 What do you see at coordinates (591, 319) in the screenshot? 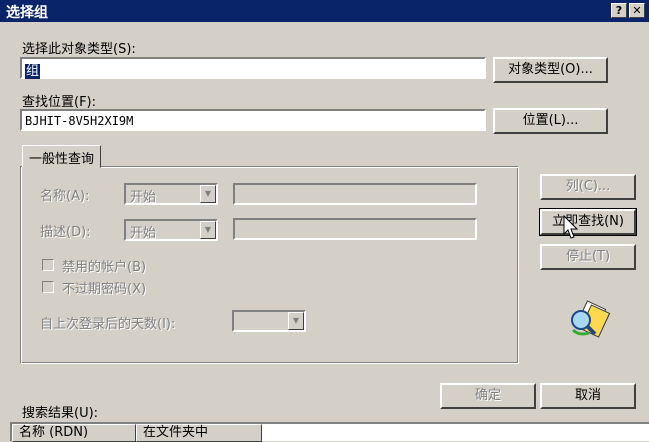
I see `search-animation-icon` at bounding box center [591, 319].